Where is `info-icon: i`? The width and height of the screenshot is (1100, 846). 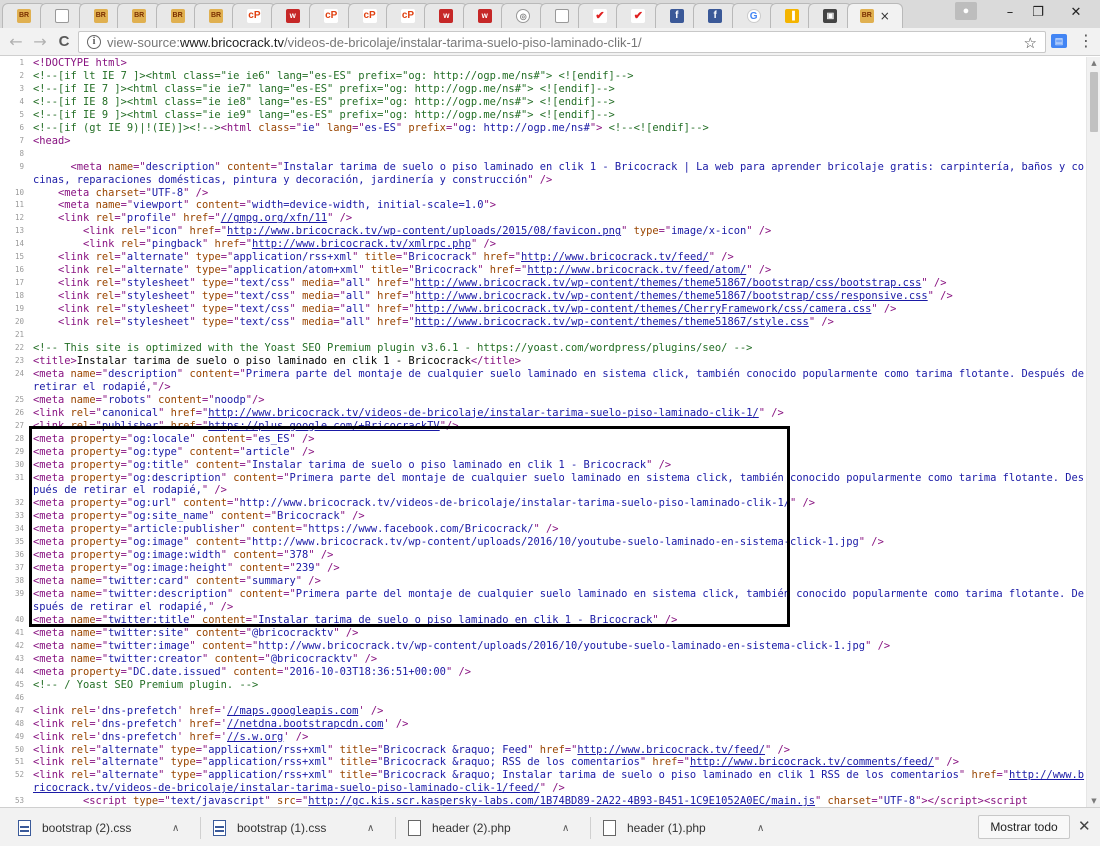
info-icon: i is located at coordinates (94, 42).